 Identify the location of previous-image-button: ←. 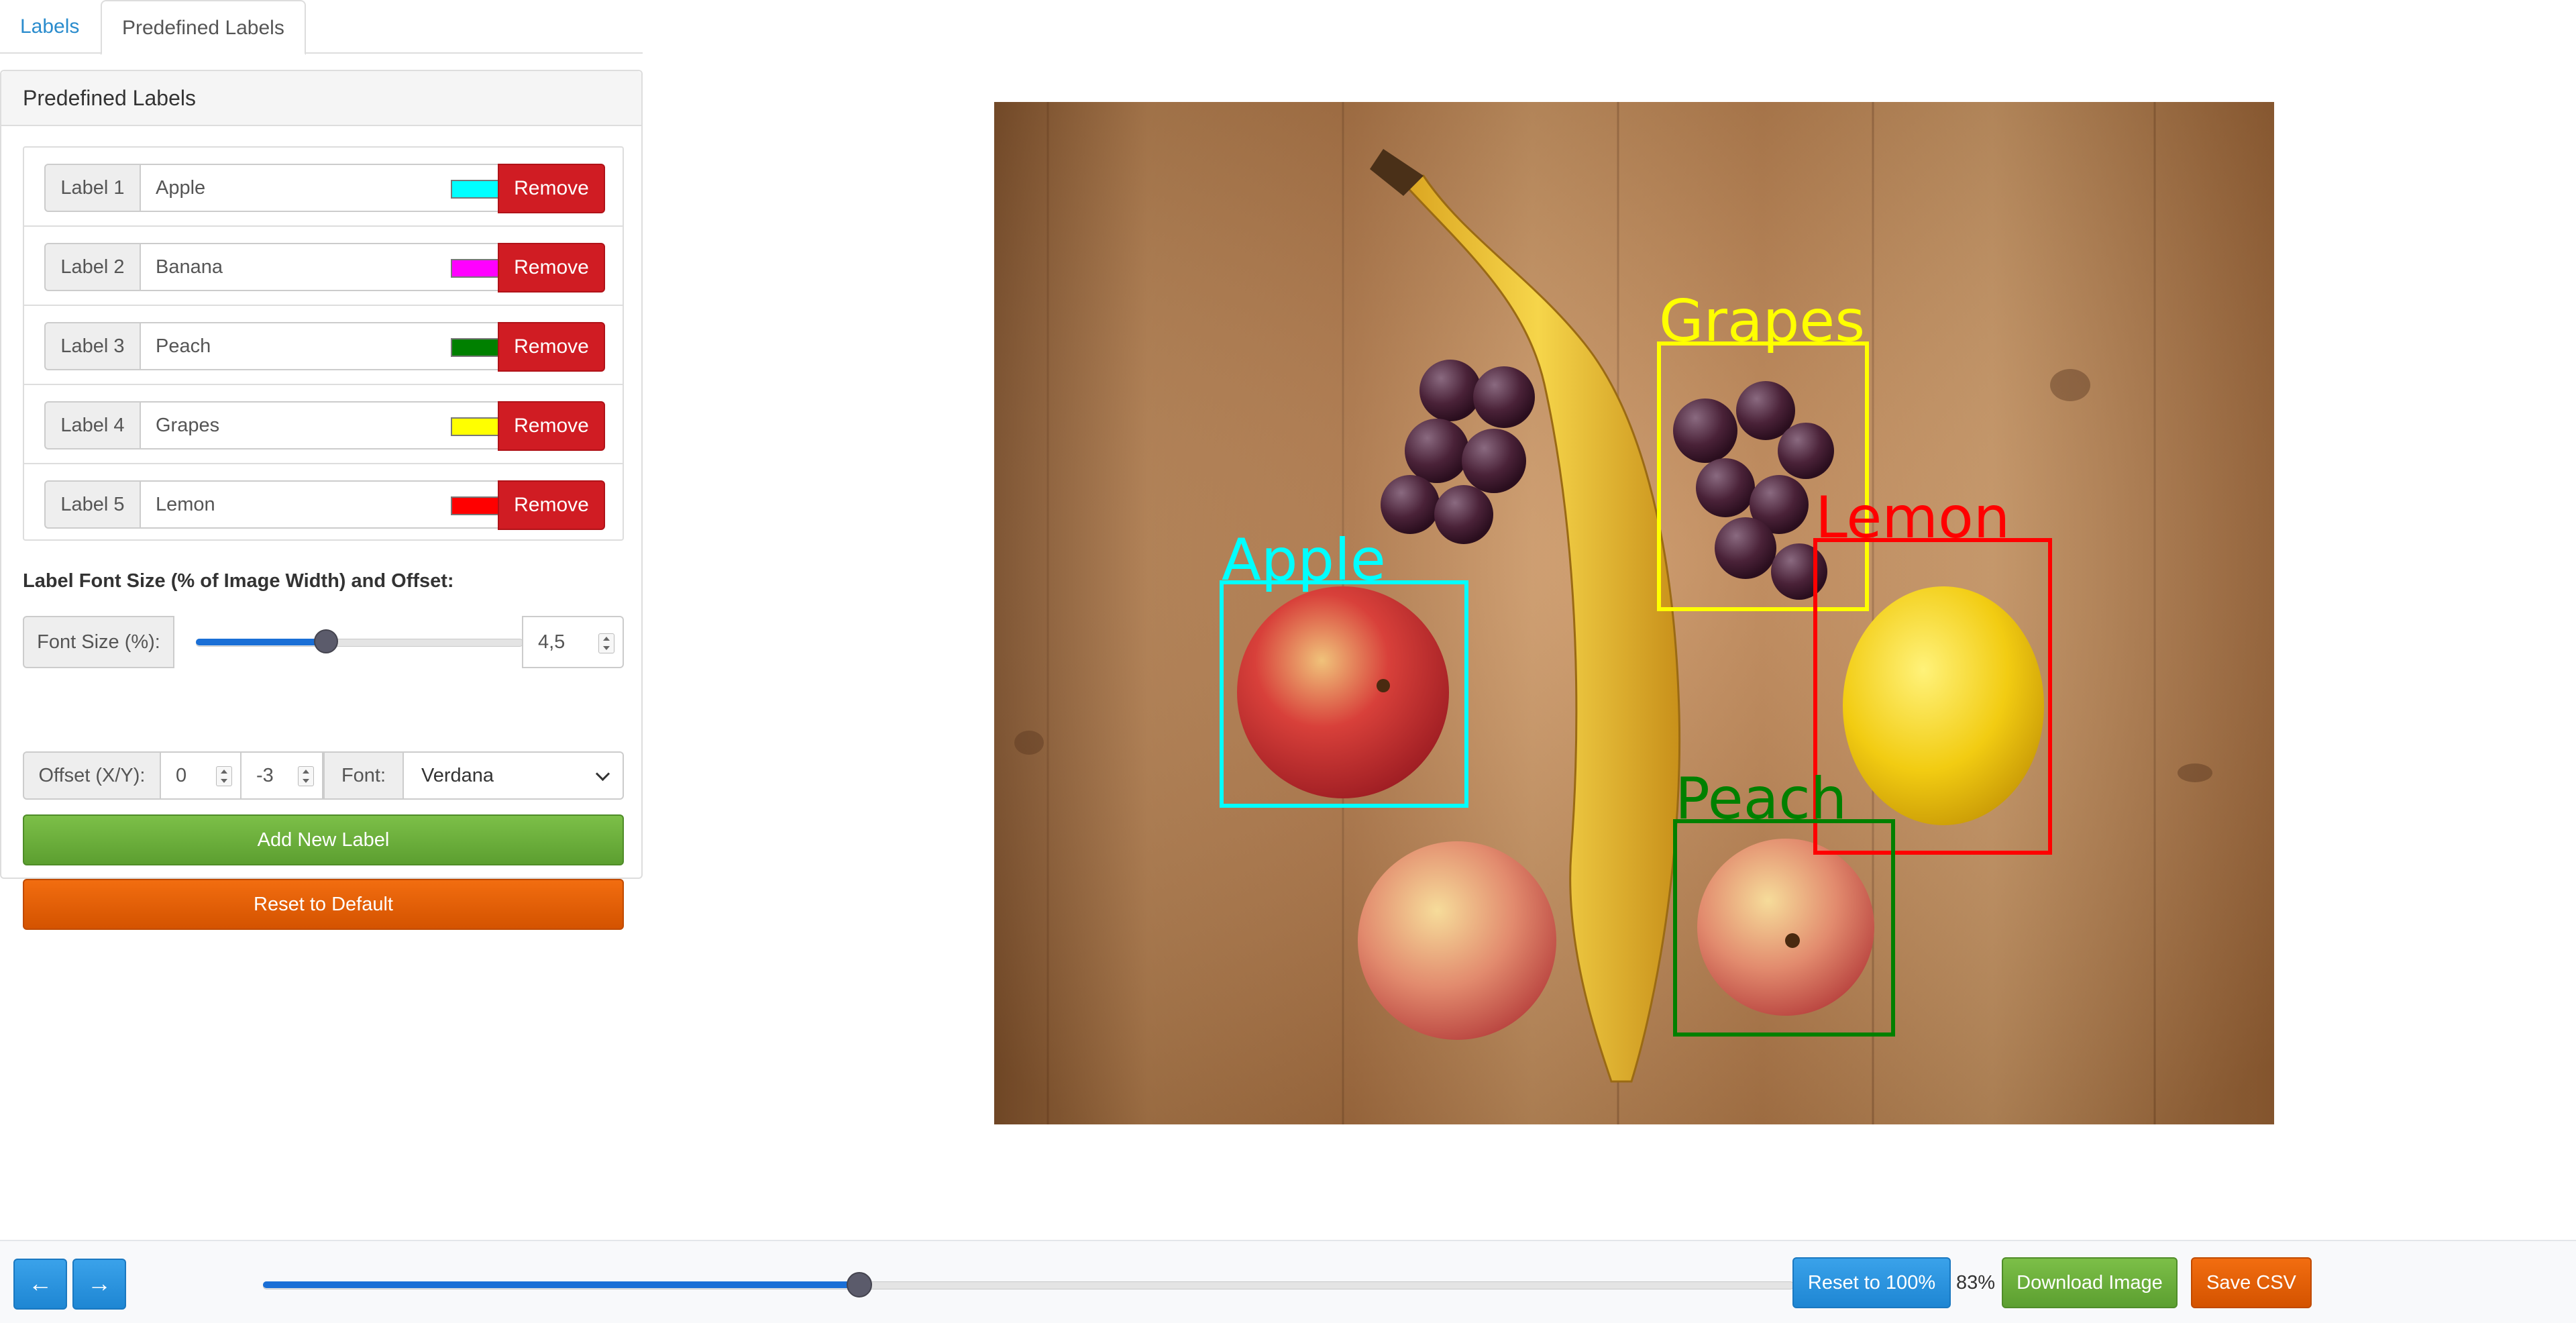
(40, 1284).